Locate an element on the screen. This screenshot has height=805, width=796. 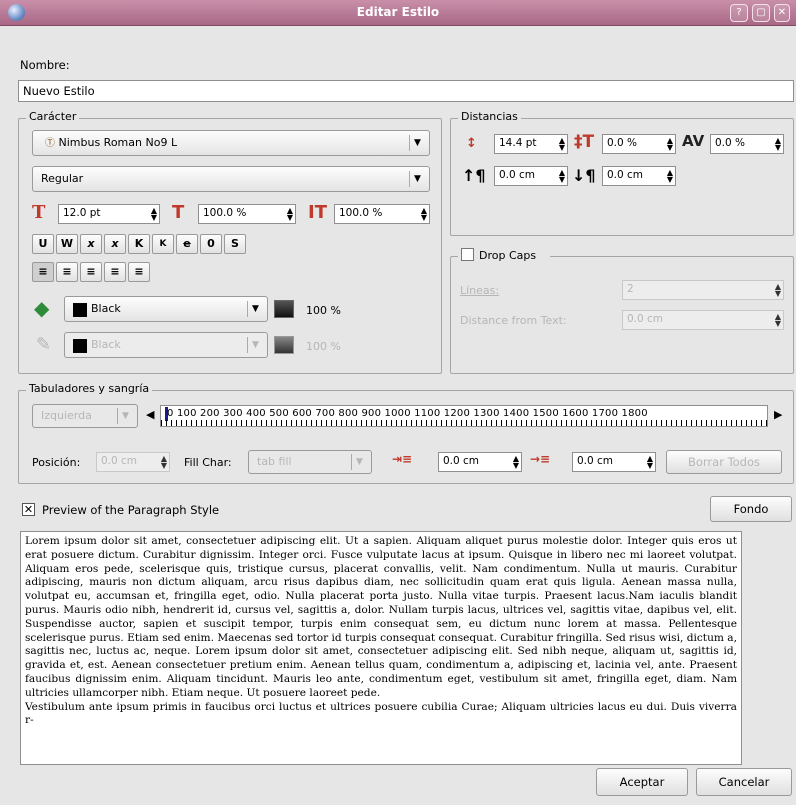
outline-button: 0 is located at coordinates (211, 244).